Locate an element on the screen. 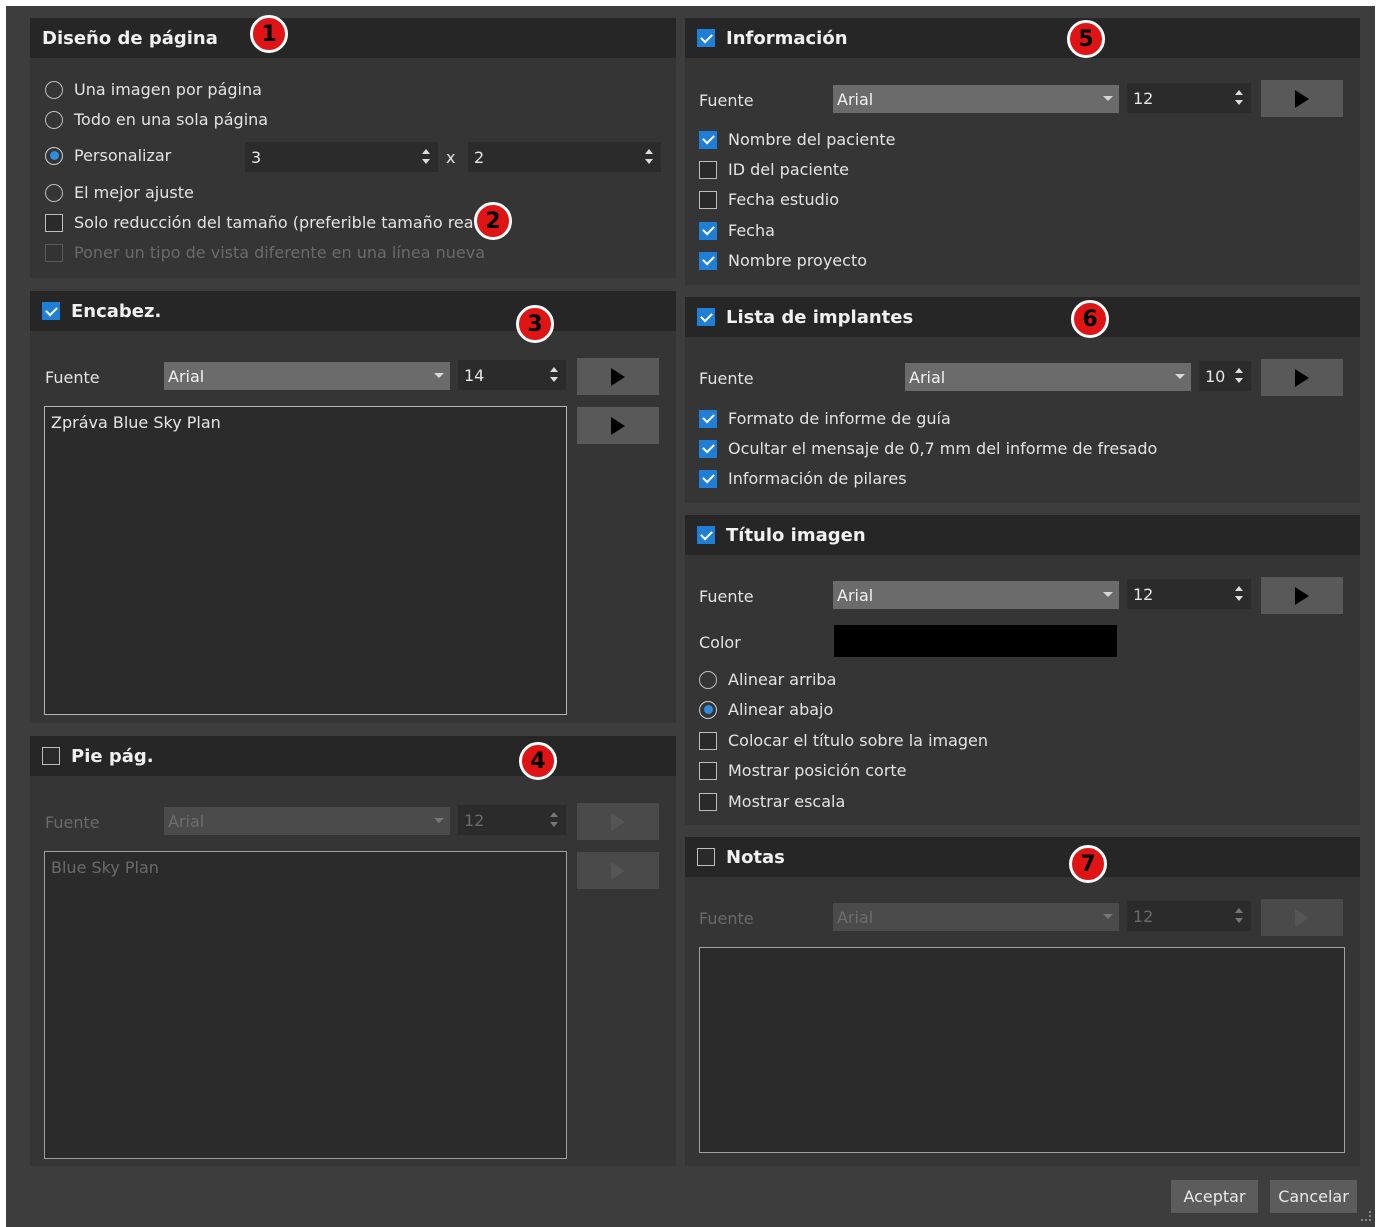 The height and width of the screenshot is (1227, 1382). checkbox-label: Nombre proyecto is located at coordinates (797, 260).